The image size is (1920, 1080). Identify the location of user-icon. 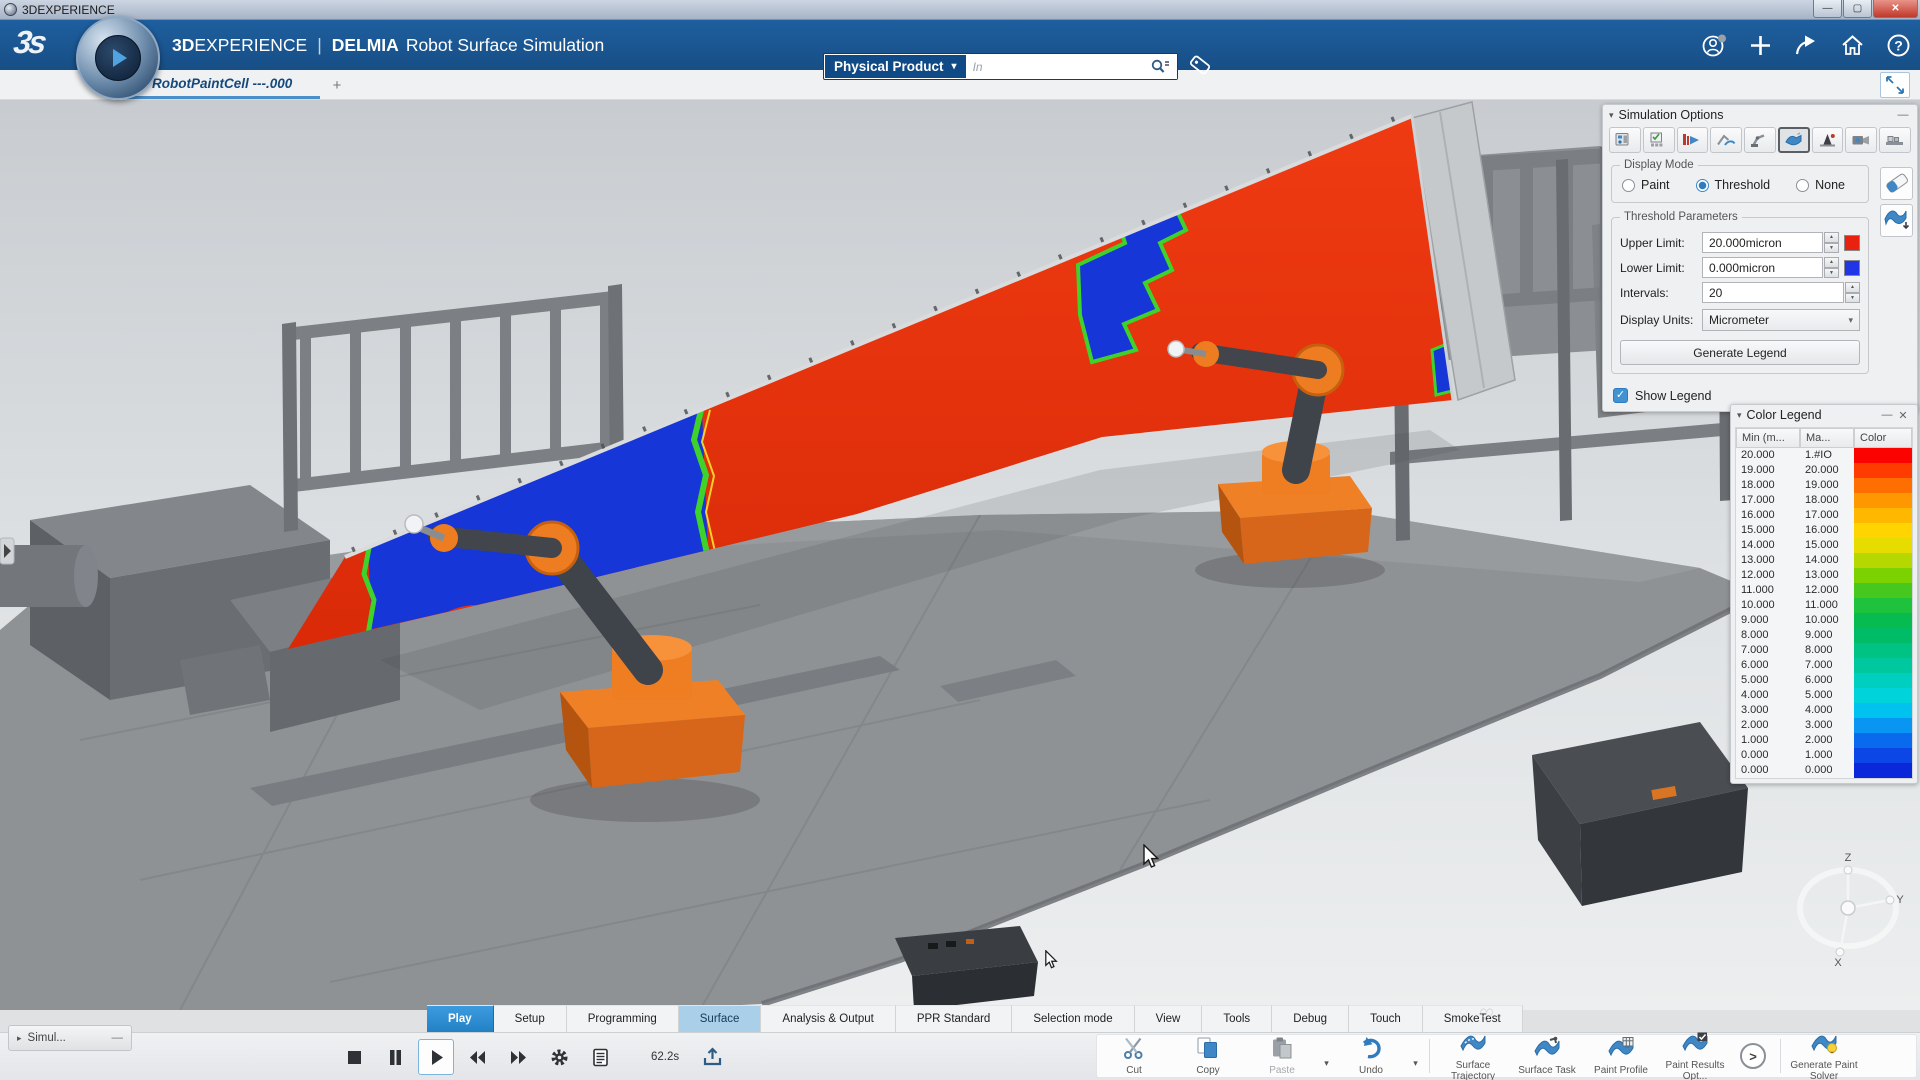
(1714, 45).